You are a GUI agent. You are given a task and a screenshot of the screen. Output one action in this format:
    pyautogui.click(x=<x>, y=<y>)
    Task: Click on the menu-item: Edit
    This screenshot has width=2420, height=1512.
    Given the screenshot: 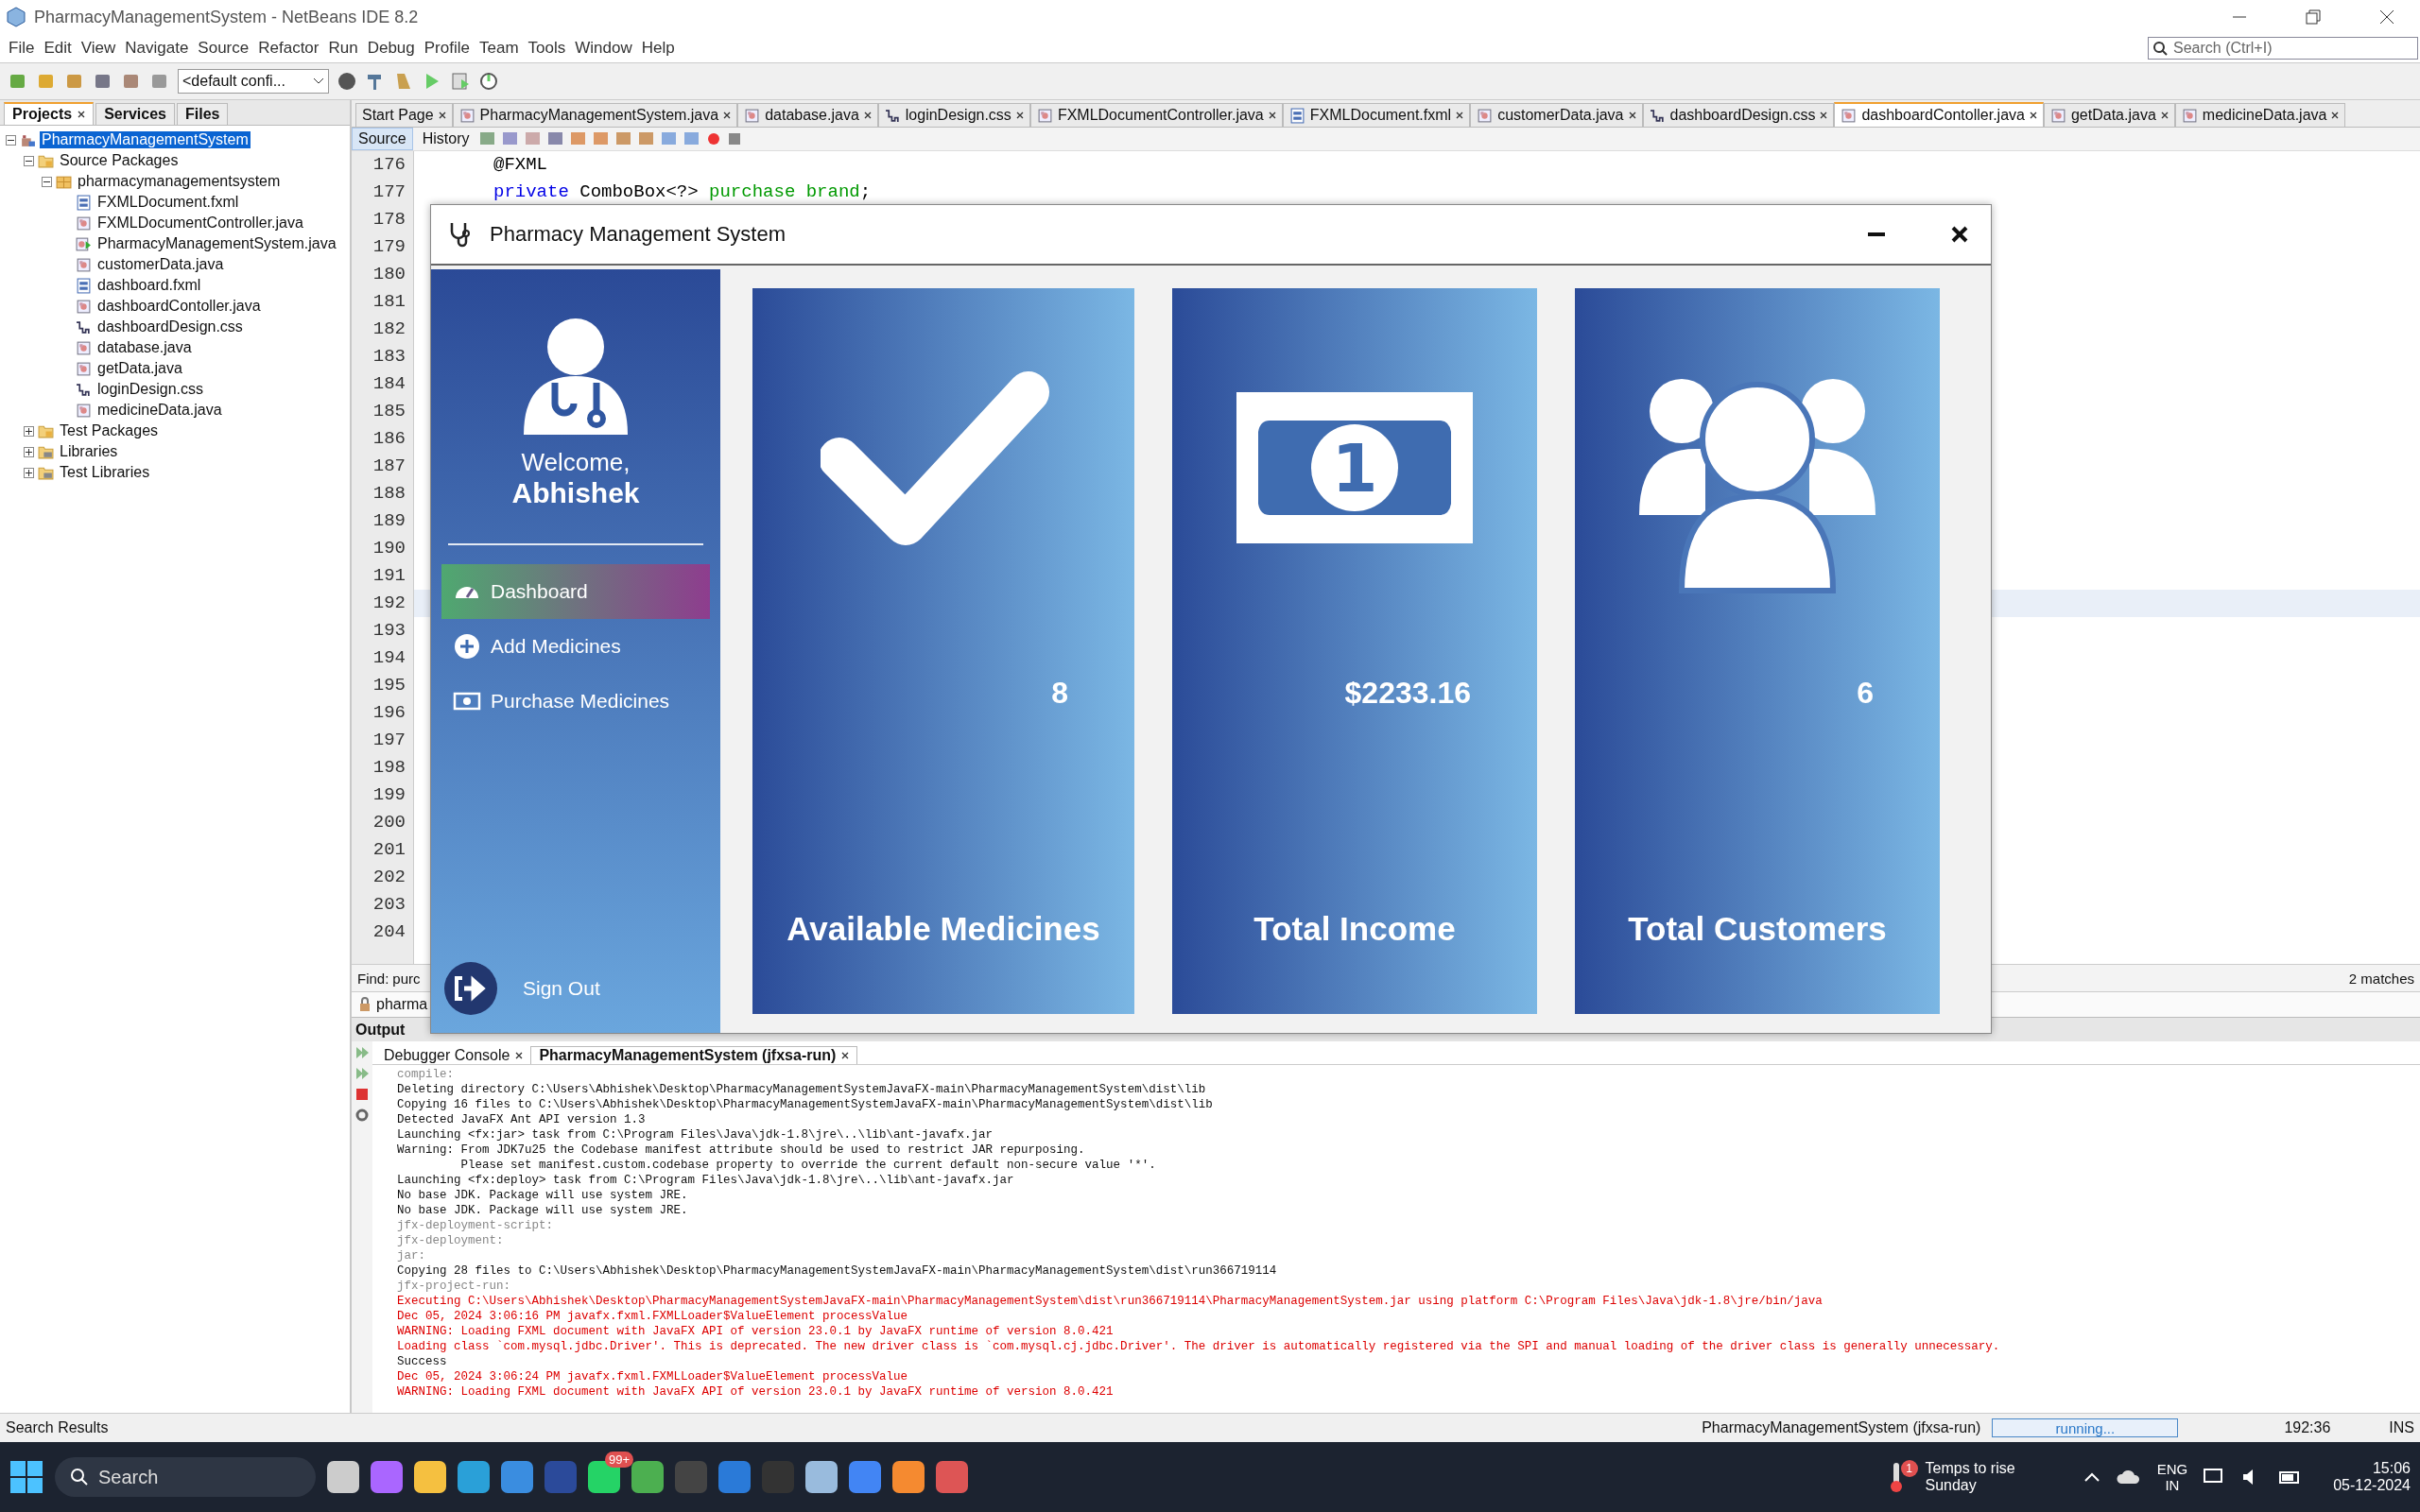 What is the action you would take?
    pyautogui.click(x=58, y=48)
    